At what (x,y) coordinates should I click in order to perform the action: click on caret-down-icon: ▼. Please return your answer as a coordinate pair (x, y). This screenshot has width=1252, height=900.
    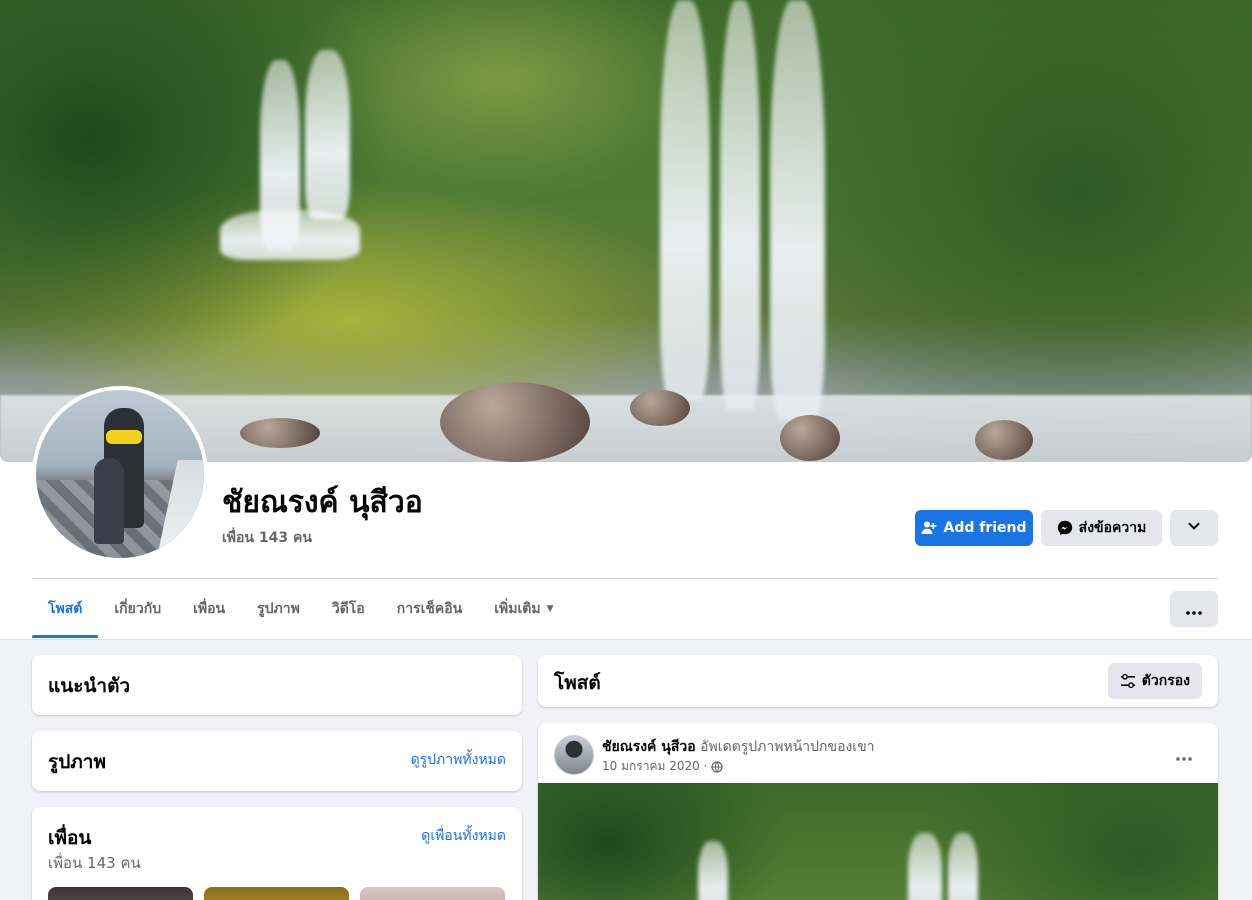
    Looking at the image, I should click on (550, 609).